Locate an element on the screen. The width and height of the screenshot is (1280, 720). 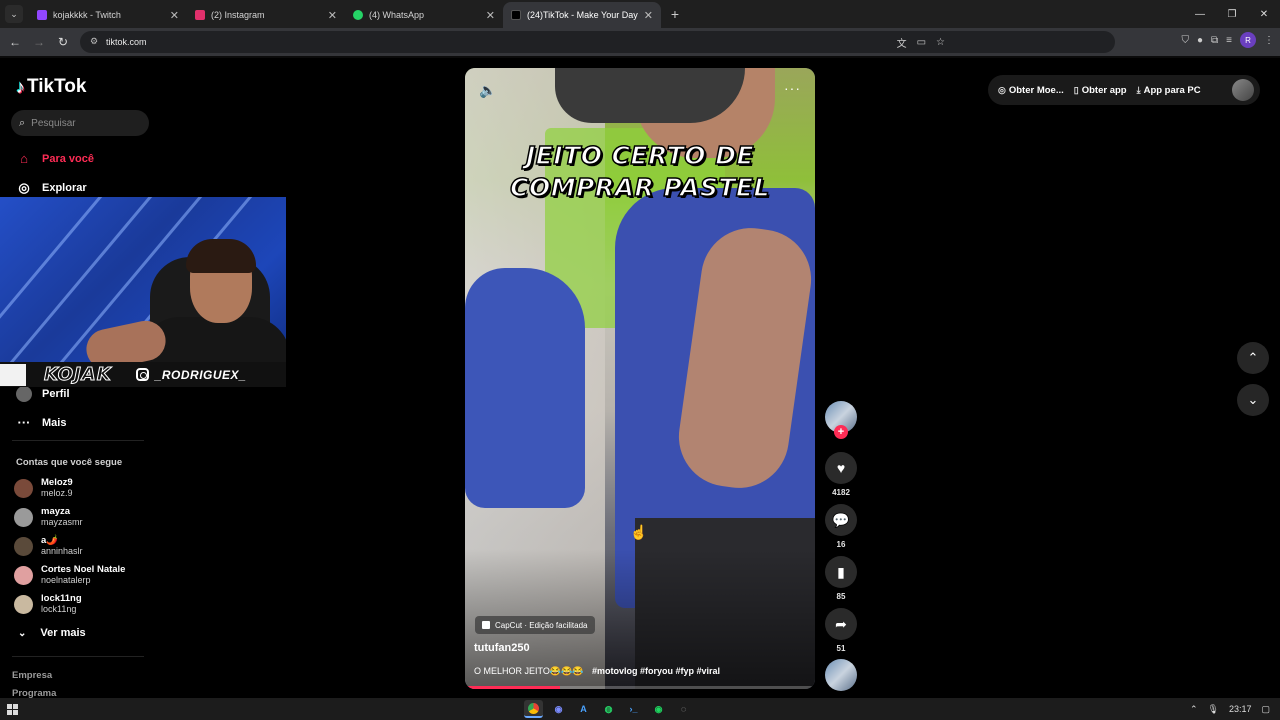
creator-avatar: + is located at coordinates (841, 420).